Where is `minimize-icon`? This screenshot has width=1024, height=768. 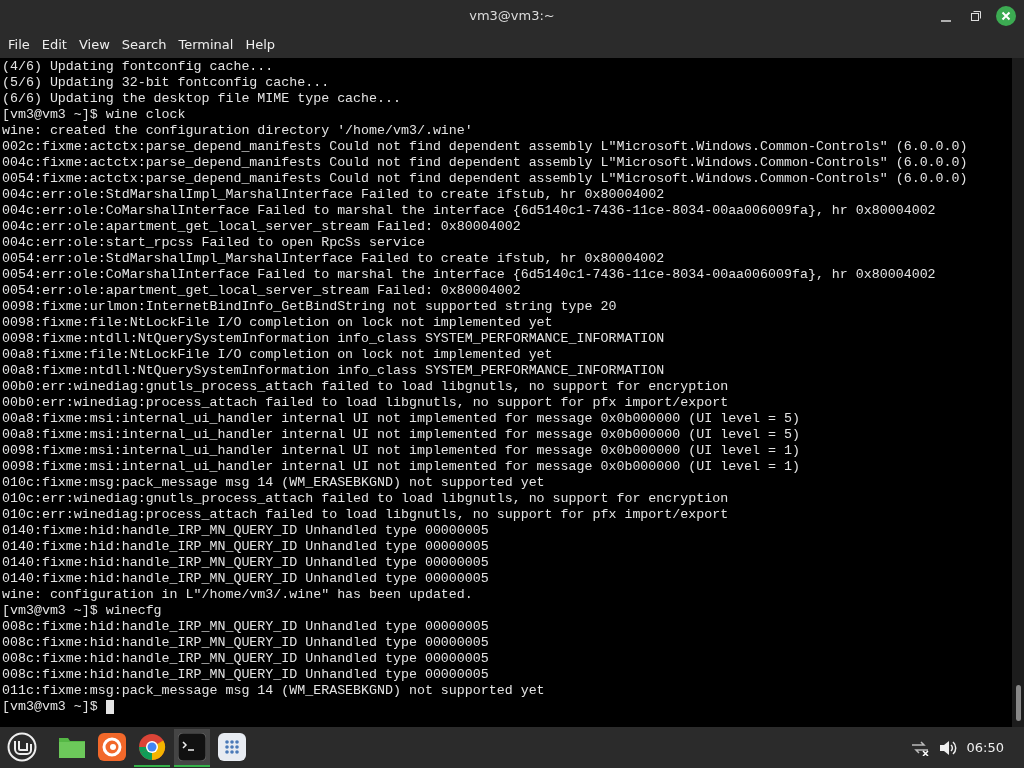 minimize-icon is located at coordinates (946, 21).